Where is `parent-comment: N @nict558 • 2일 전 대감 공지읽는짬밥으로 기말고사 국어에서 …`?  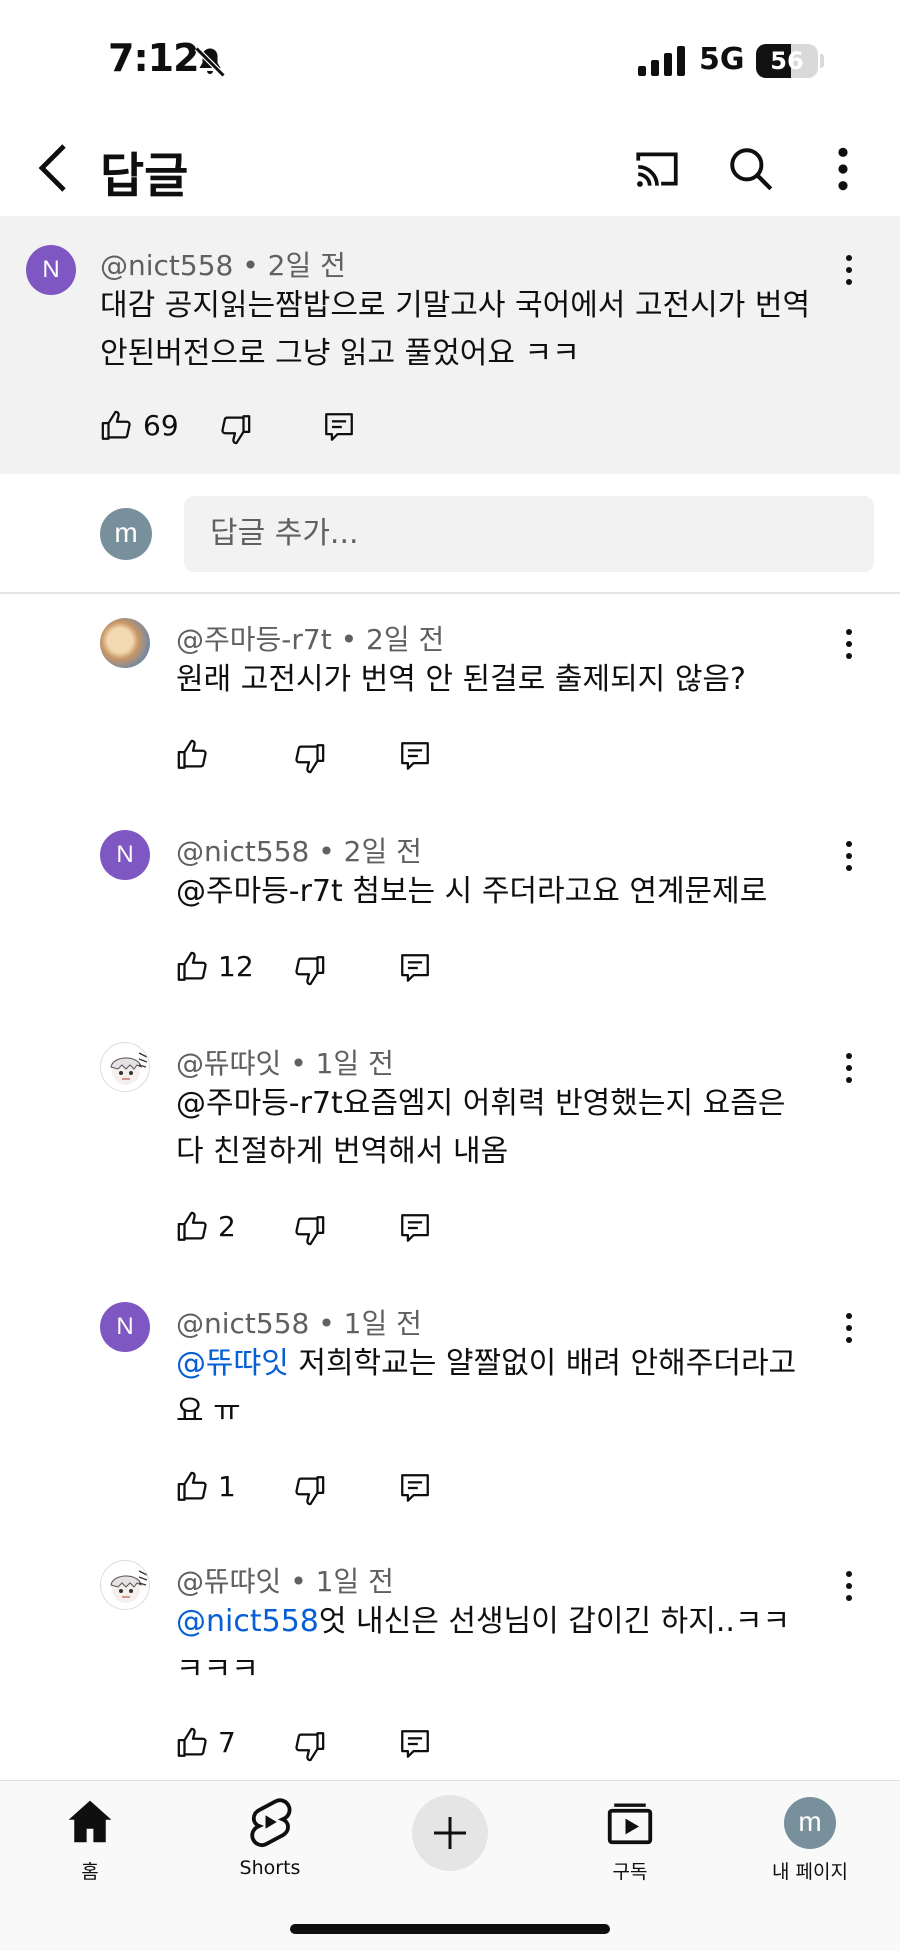
parent-comment: N @nict558 • 2일 전 대감 공지읽는짬밥으로 기말고사 국어에서 … is located at coordinates (450, 345).